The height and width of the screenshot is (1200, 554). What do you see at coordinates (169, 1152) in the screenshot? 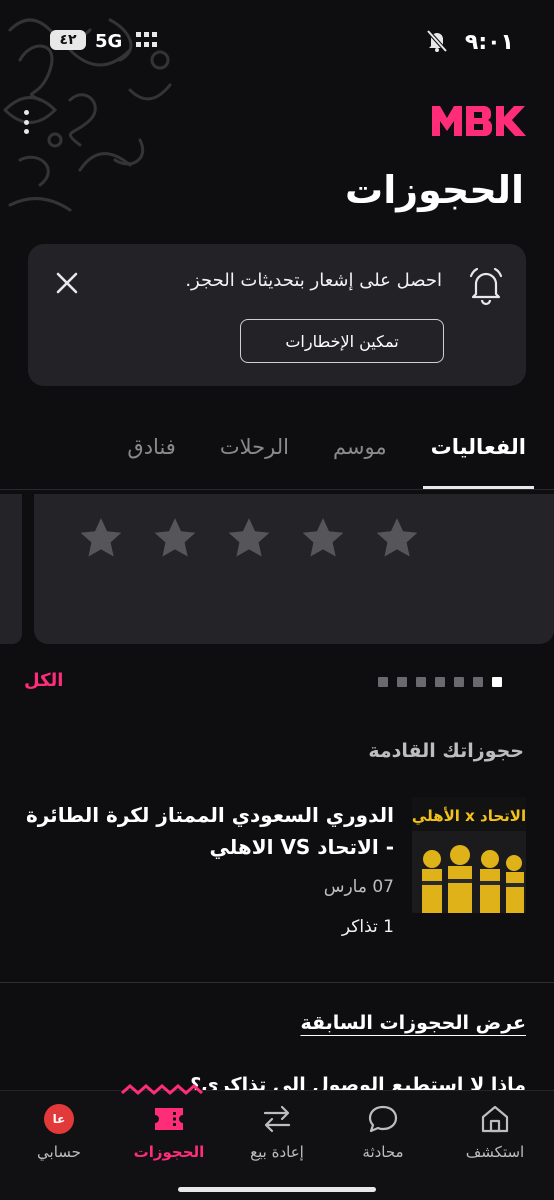
I see `nav-label: الحجوزات` at bounding box center [169, 1152].